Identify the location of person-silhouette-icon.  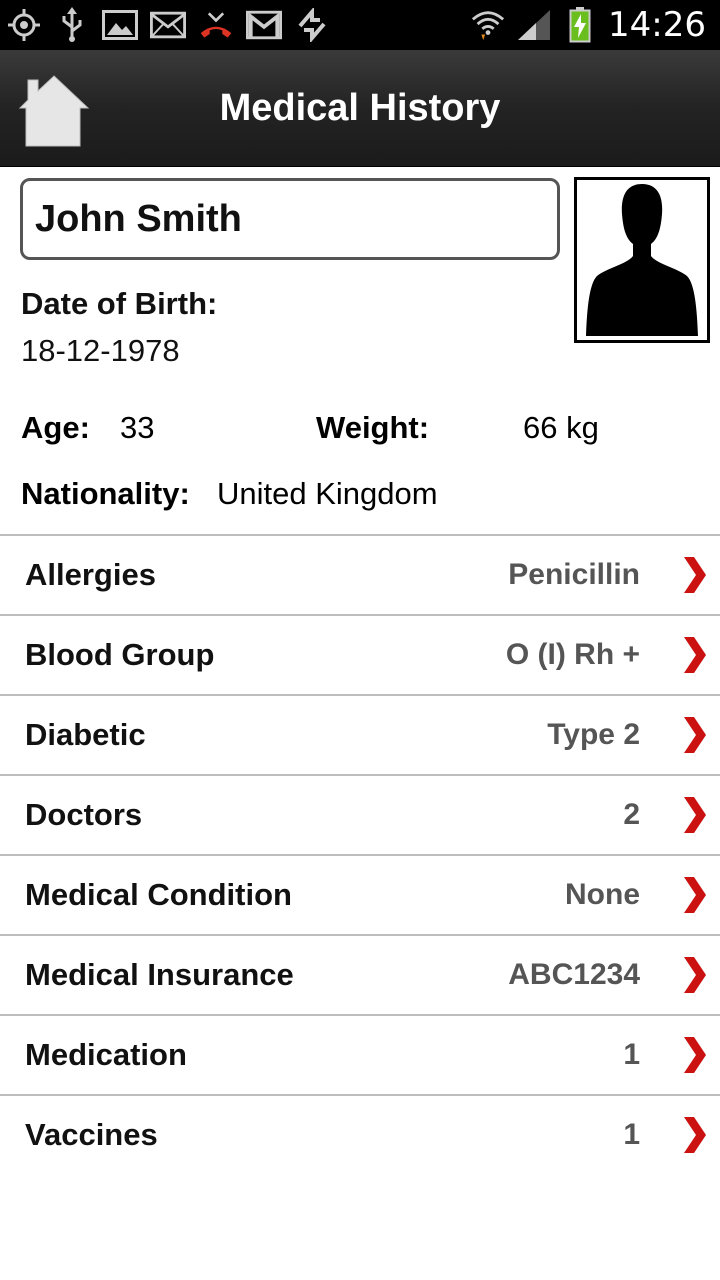
(642, 260).